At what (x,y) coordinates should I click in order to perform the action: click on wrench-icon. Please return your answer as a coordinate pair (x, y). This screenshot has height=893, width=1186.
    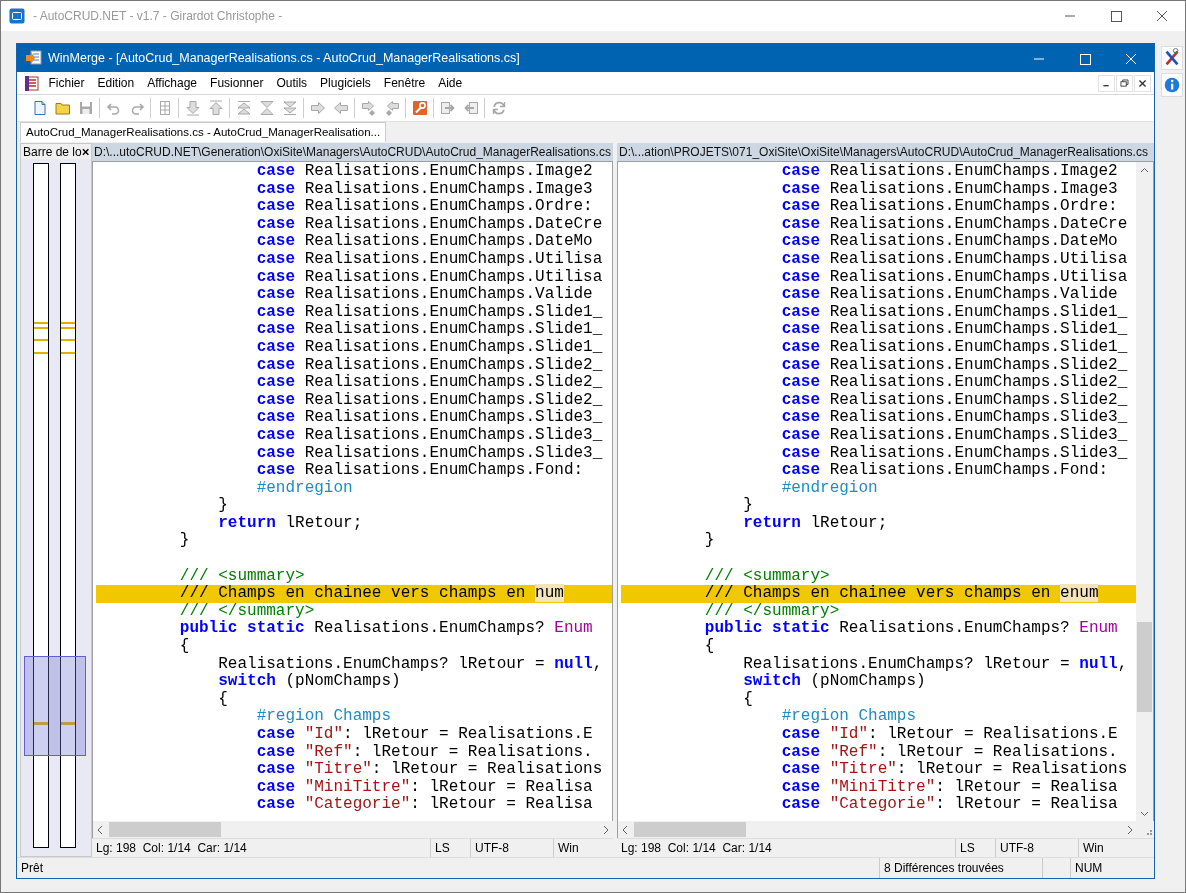
    Looking at the image, I should click on (419, 108).